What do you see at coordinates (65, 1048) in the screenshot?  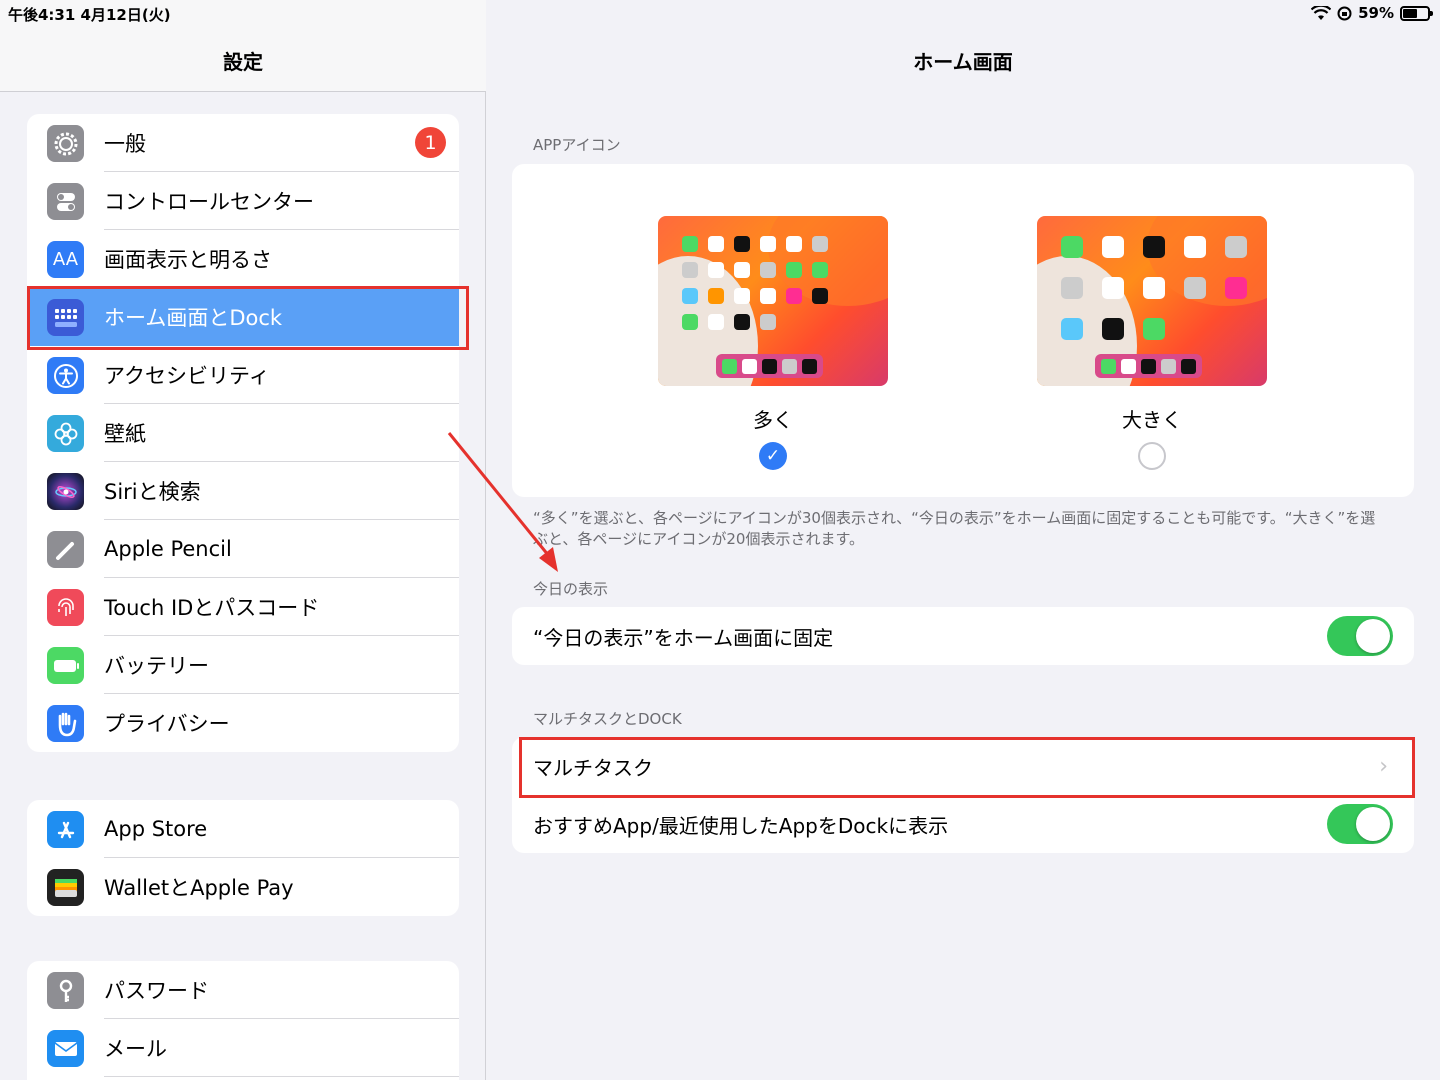 I see `mail-icon` at bounding box center [65, 1048].